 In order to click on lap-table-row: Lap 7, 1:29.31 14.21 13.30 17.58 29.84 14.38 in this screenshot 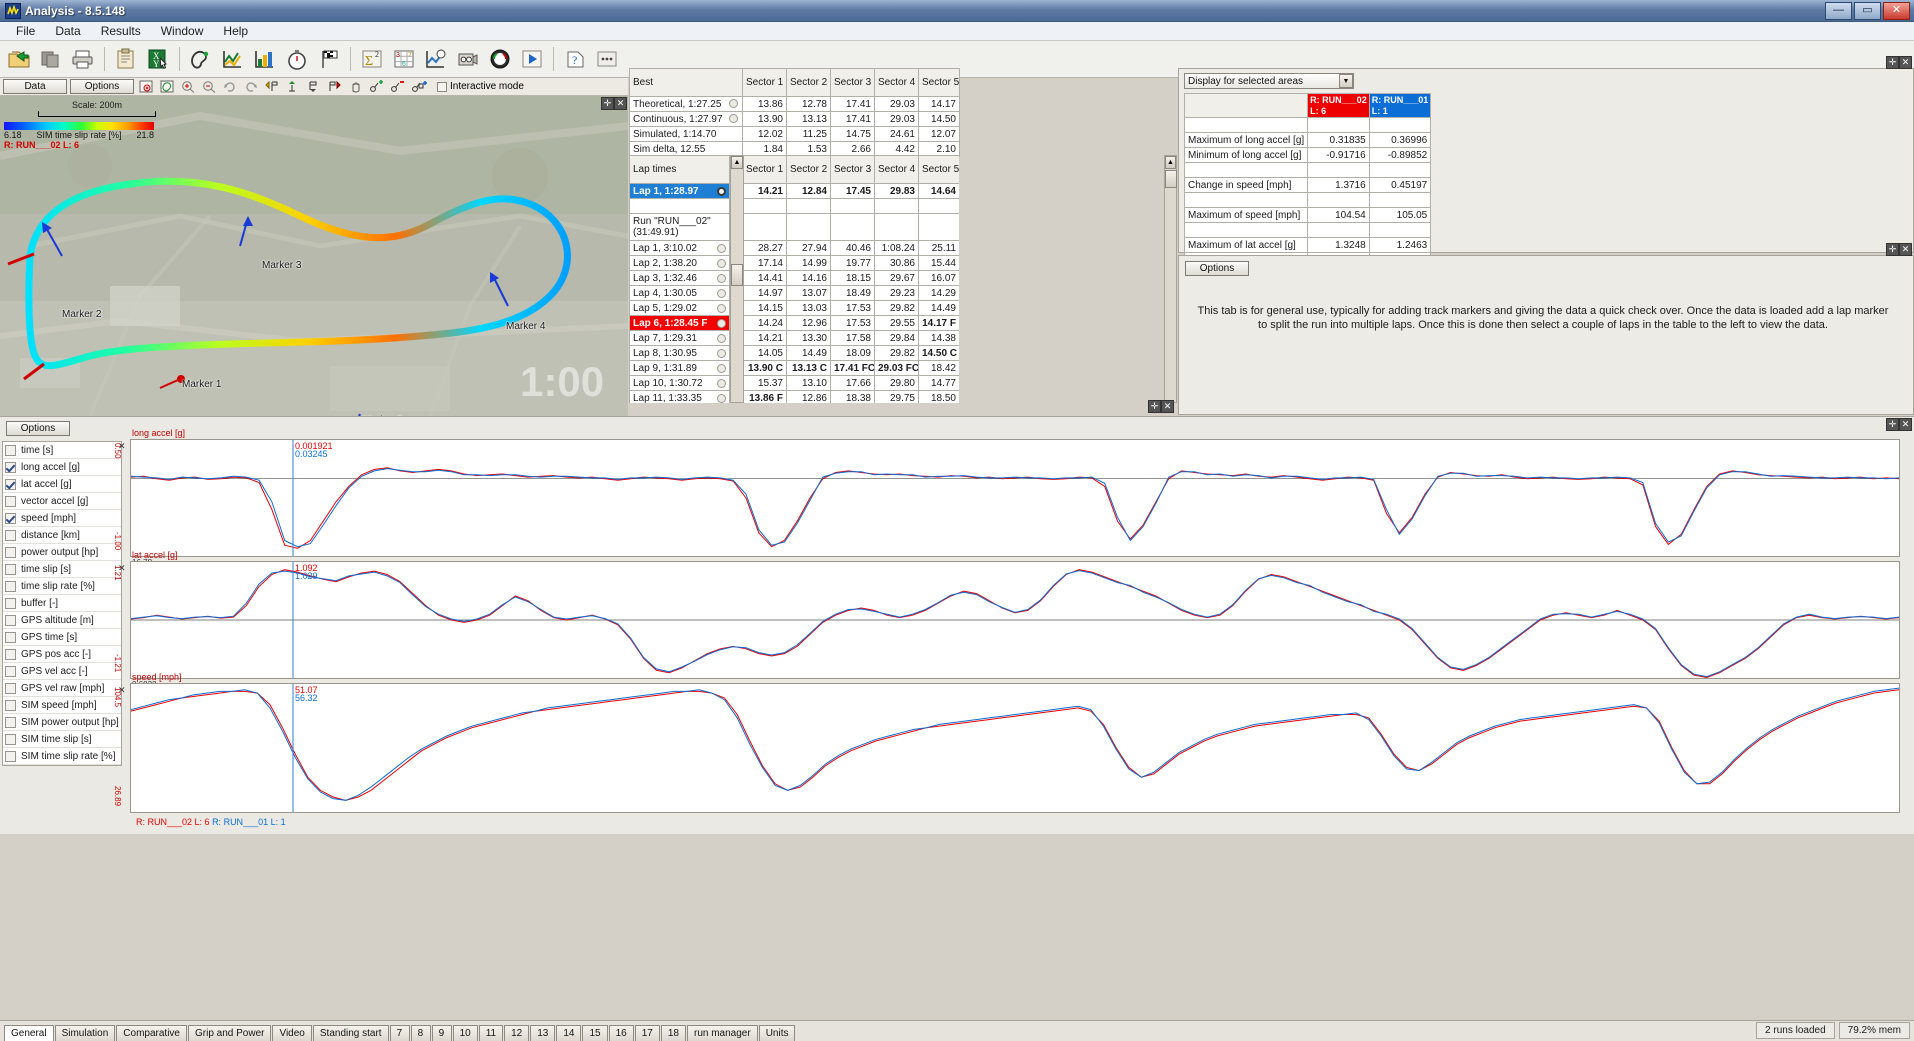, I will do `click(794, 338)`.